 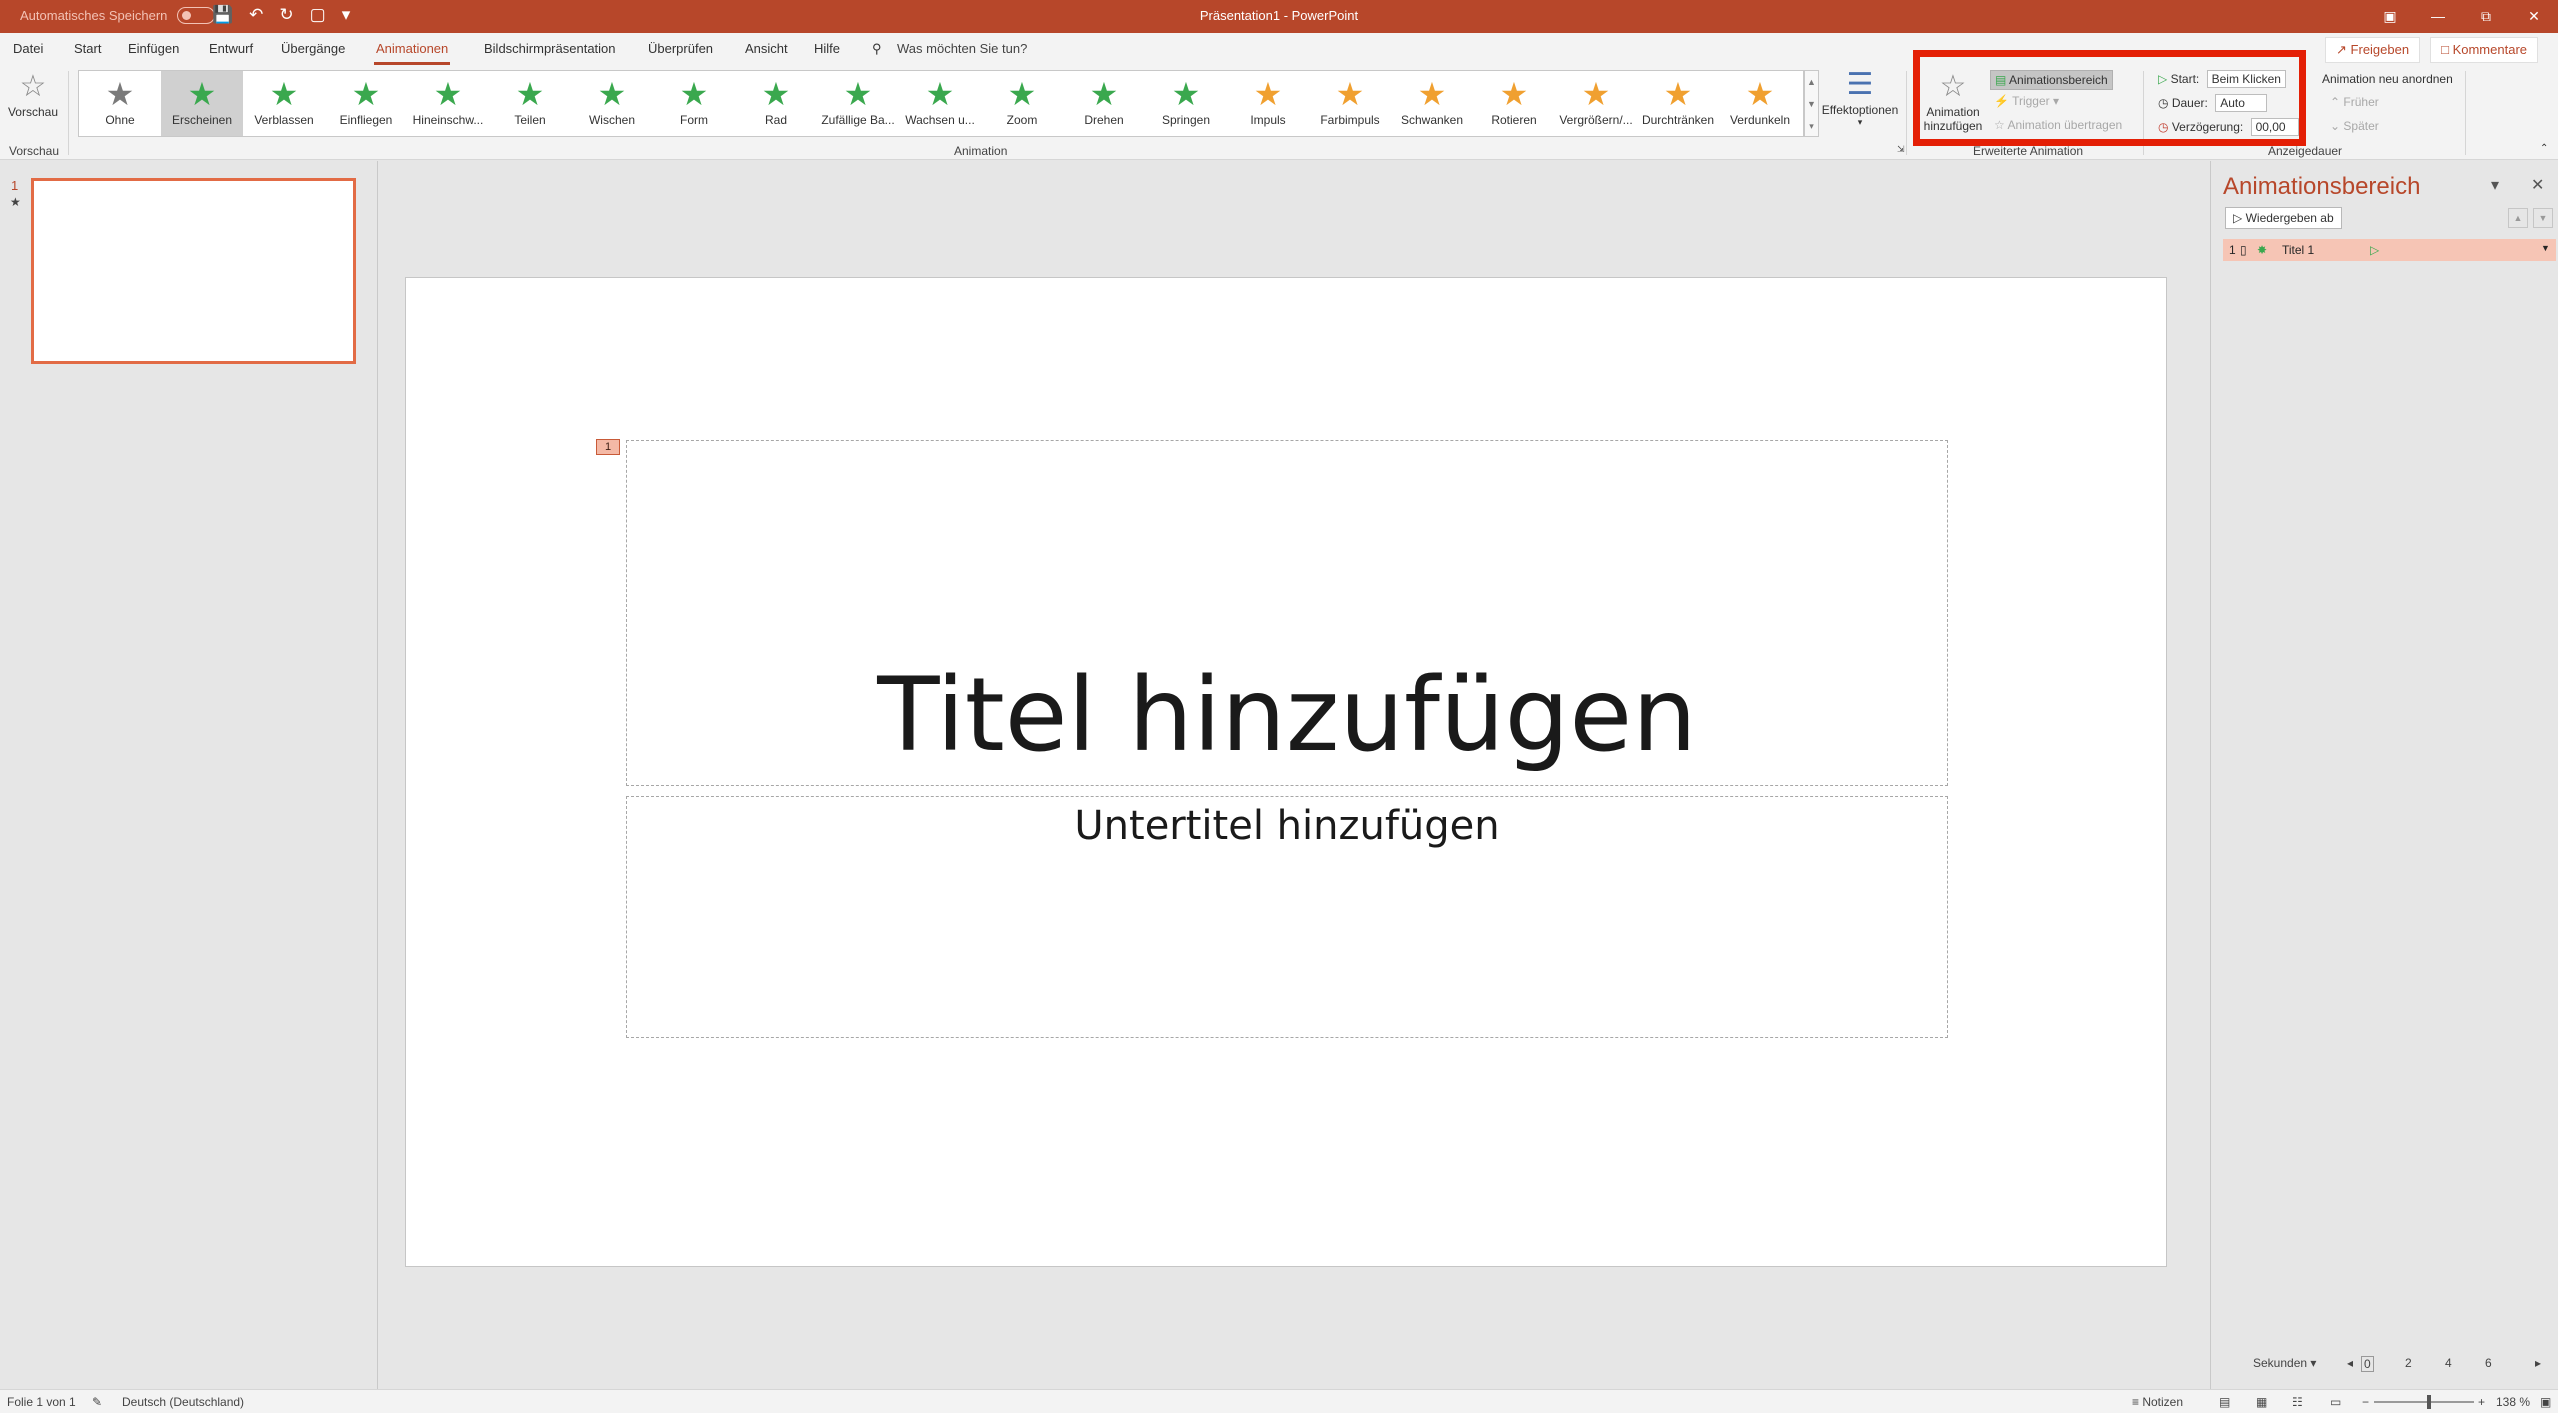 I want to click on move-up-icon: ▲, so click(x=2518, y=218).